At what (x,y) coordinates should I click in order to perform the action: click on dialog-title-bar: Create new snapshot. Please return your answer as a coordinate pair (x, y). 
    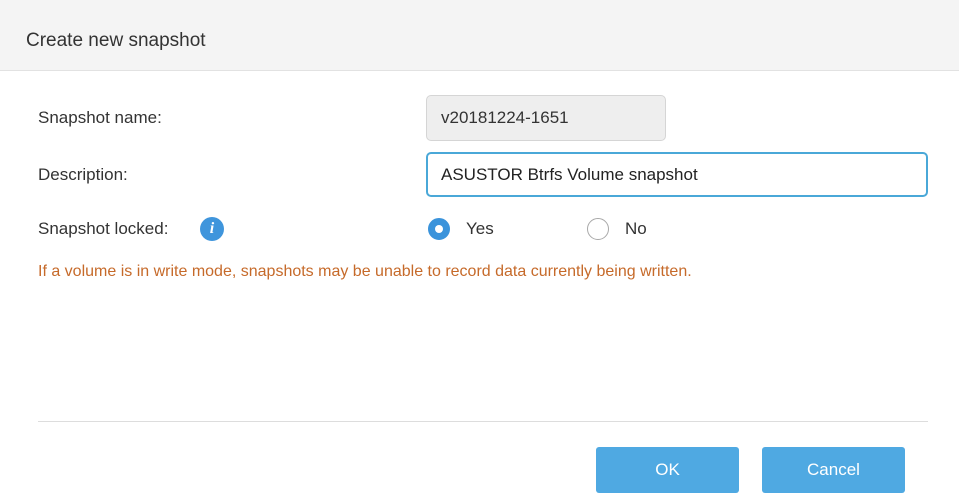
    Looking at the image, I should click on (479, 35).